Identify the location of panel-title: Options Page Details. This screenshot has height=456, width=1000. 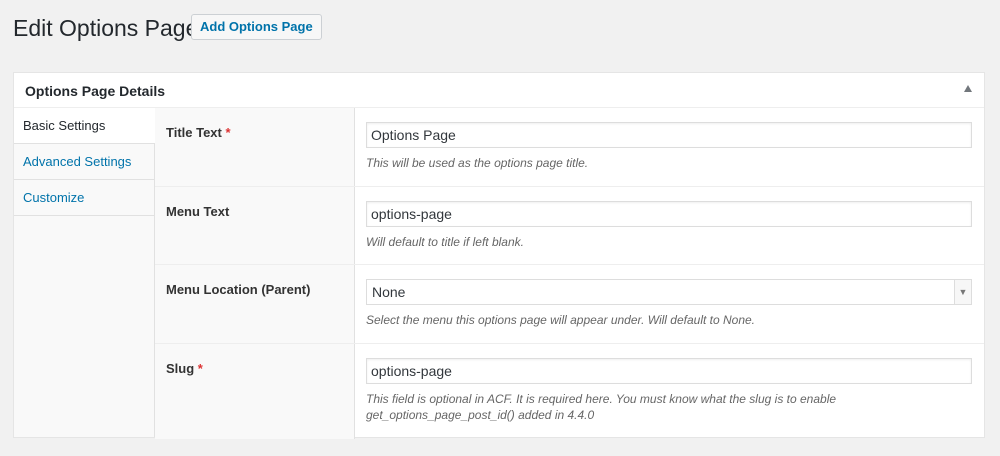
(95, 91).